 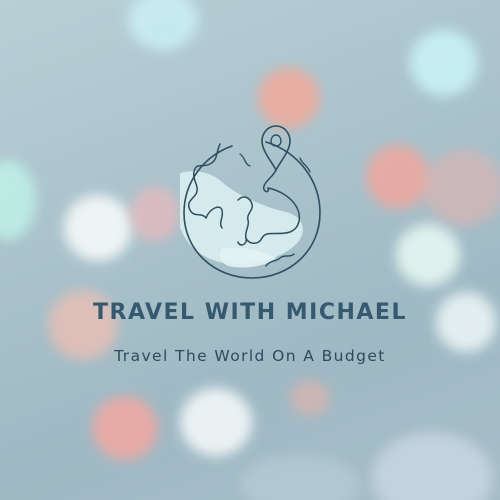 I want to click on globe-with-location-pin-icon, so click(x=250, y=202).